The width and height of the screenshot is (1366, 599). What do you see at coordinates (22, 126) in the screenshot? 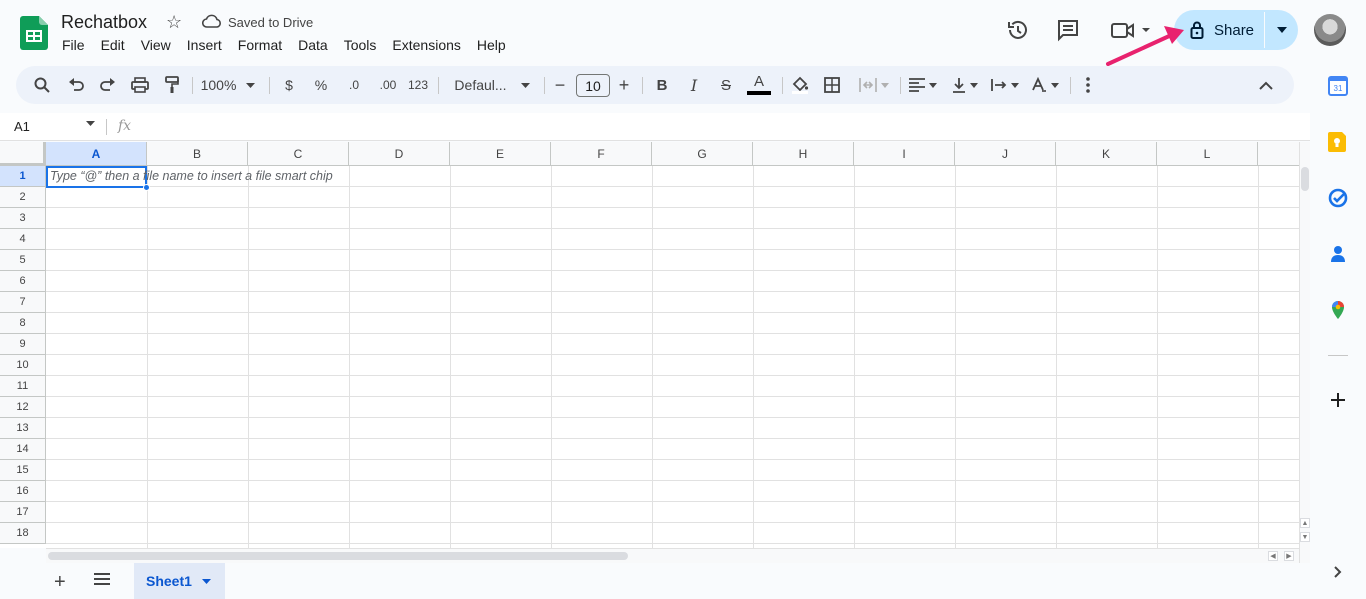
I see `name-box: A1` at bounding box center [22, 126].